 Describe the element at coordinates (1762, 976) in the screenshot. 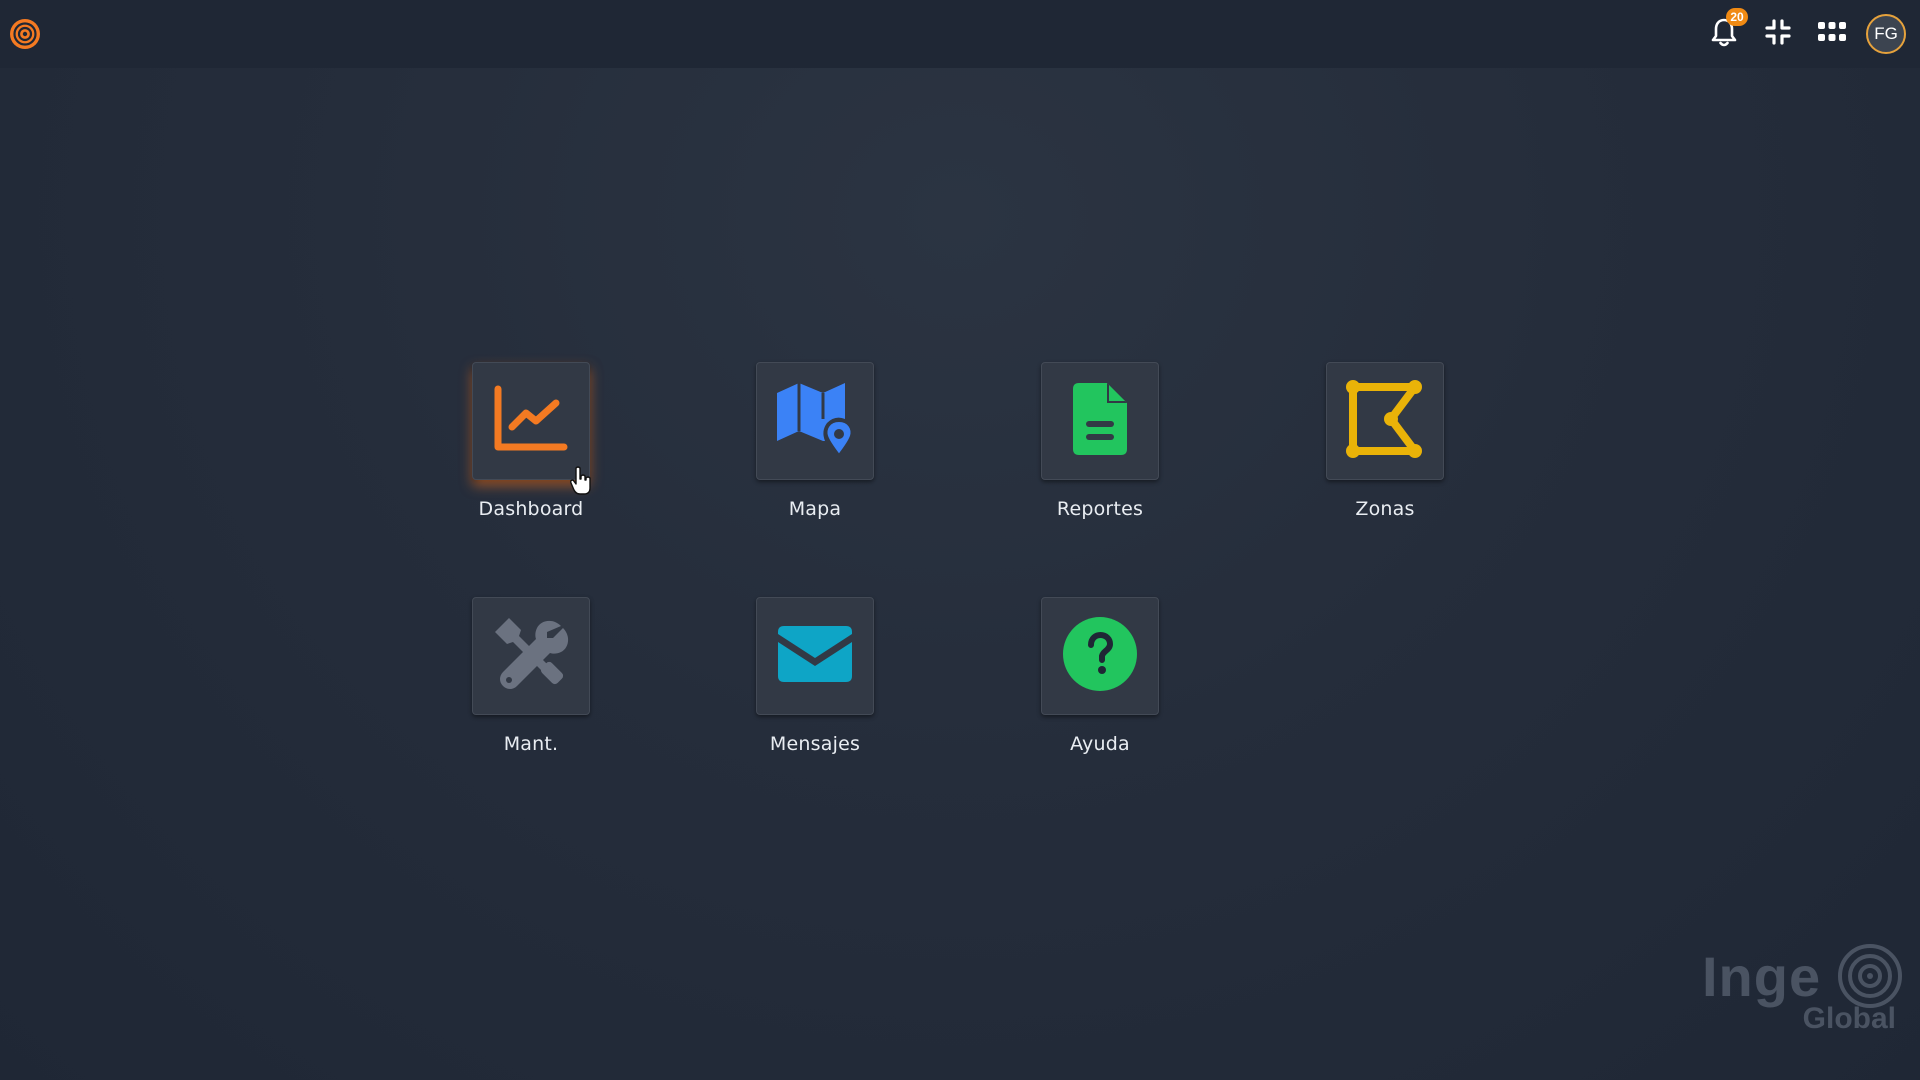

I see `watermark-line1: Inge` at that location.